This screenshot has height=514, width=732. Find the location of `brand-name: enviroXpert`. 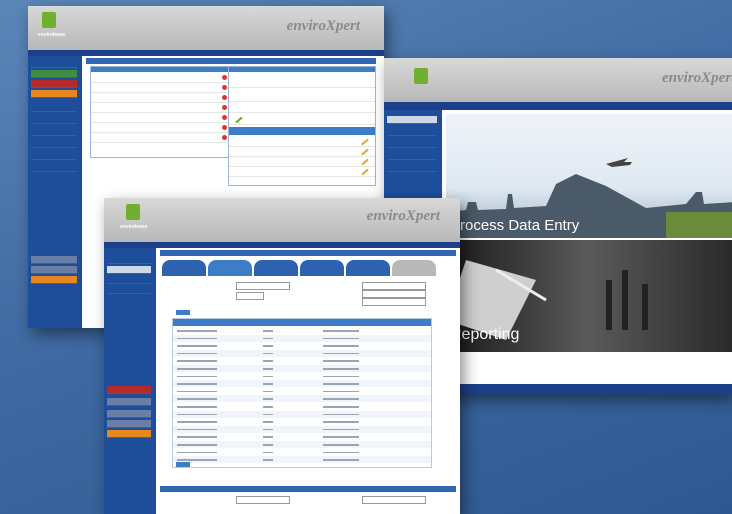

brand-name: enviroXpert is located at coordinates (403, 216).